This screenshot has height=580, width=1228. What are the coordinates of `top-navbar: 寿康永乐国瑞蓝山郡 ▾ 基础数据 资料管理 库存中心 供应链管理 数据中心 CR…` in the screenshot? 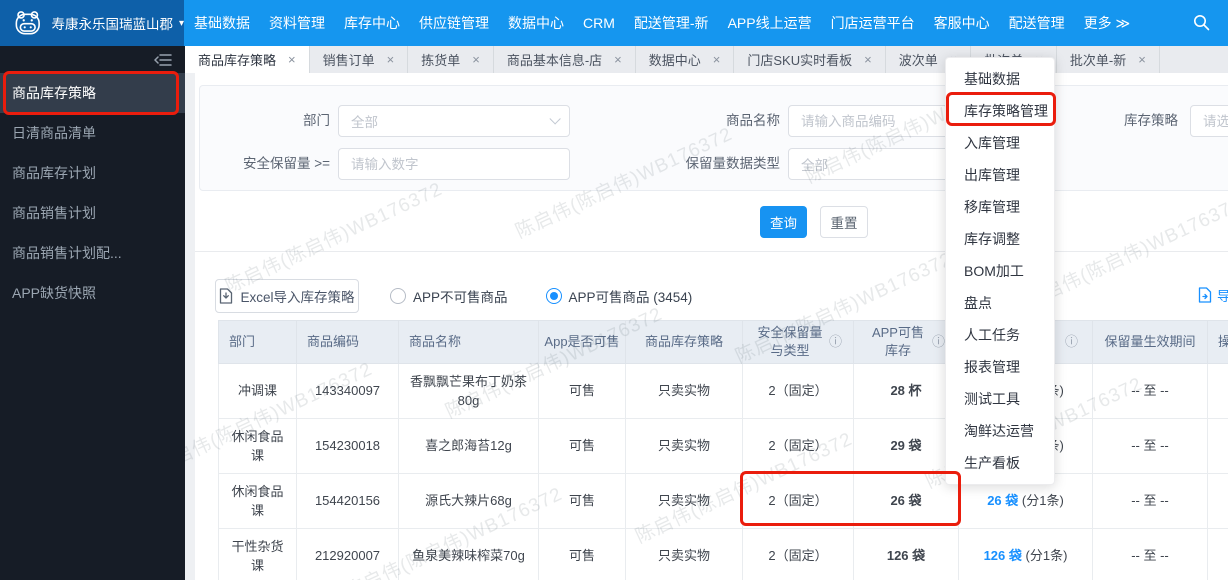 It's located at (614, 23).